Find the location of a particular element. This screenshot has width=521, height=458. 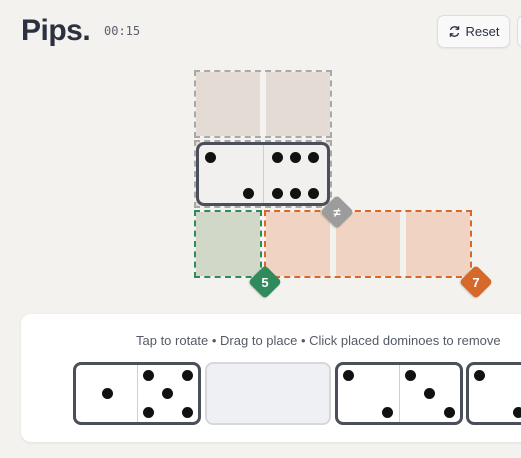

domino-half is located at coordinates (495, 393).